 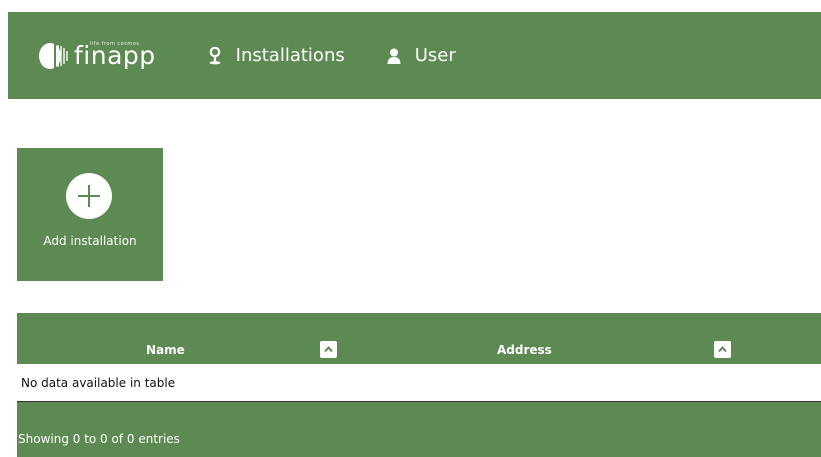 What do you see at coordinates (99, 439) in the screenshot?
I see `table-info: Showing 0 to 0 of 0 entries` at bounding box center [99, 439].